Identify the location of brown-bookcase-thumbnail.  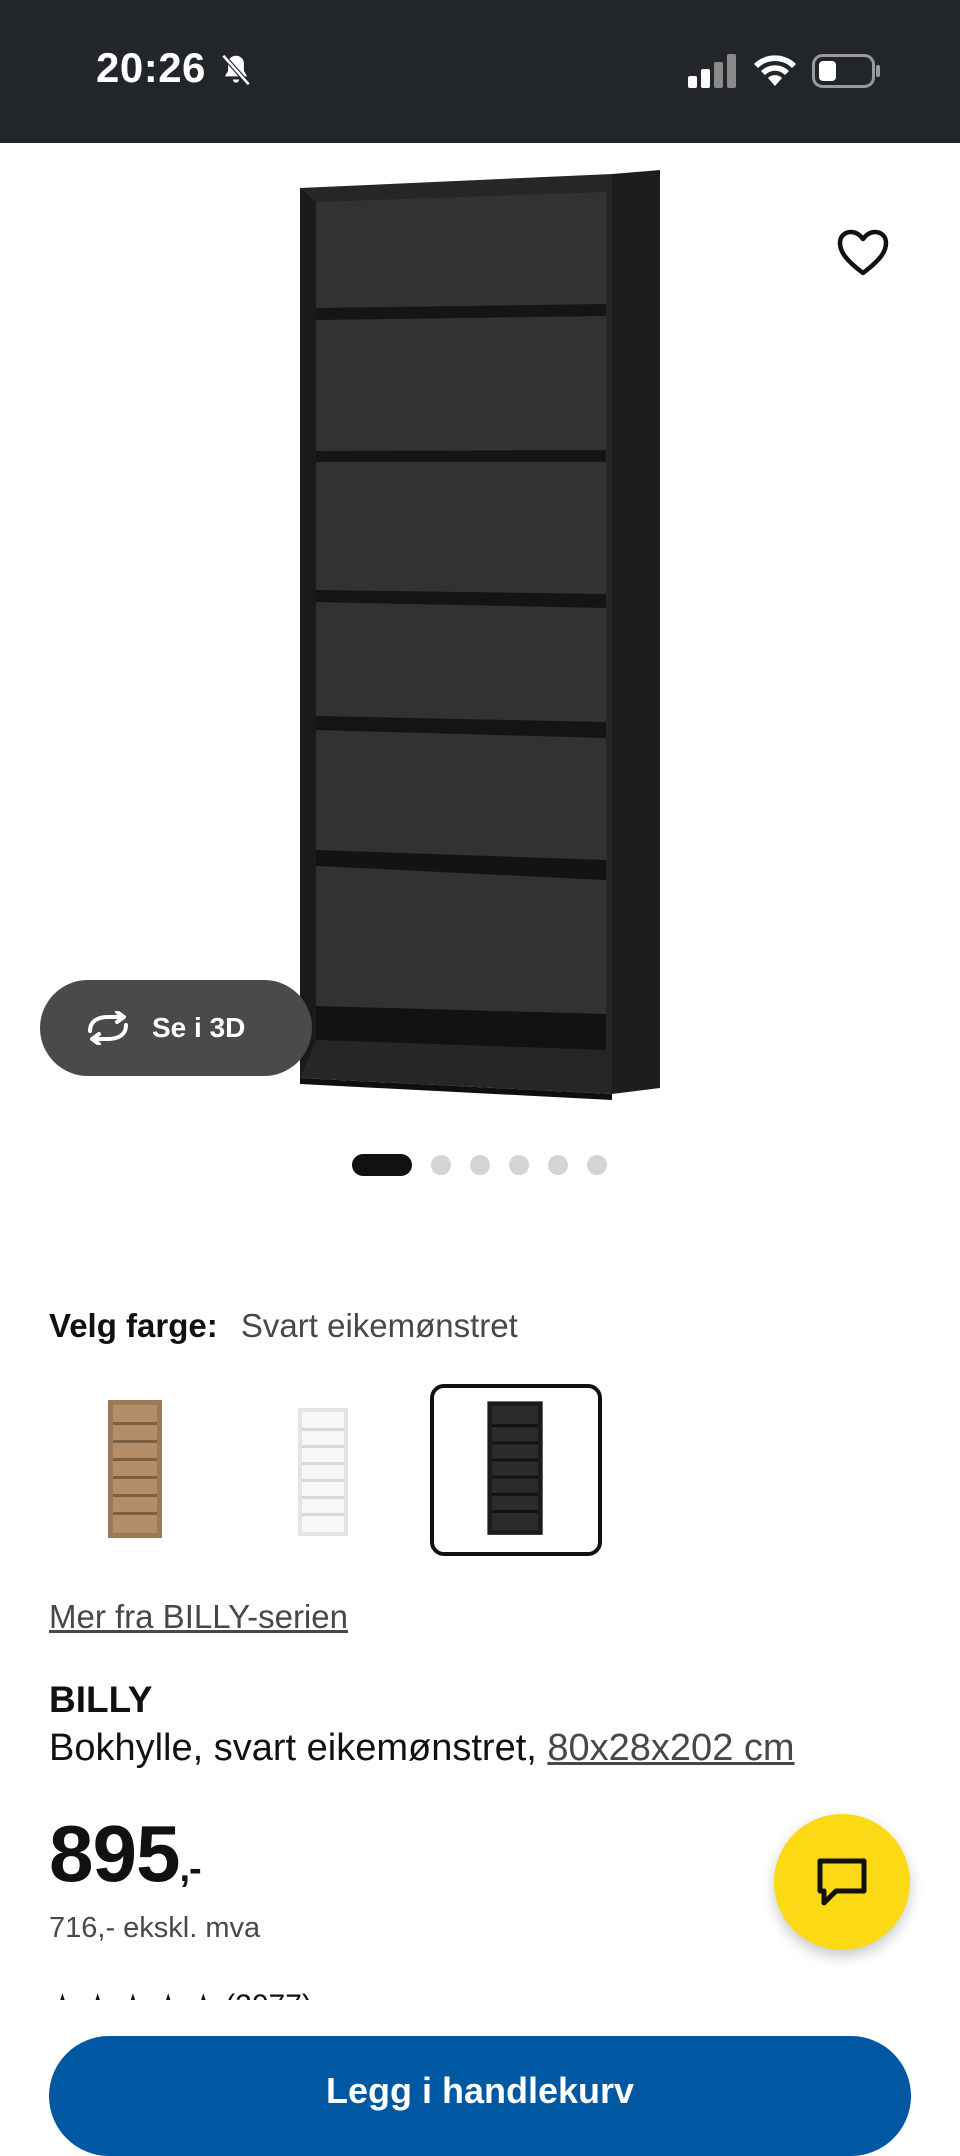
(135, 1469).